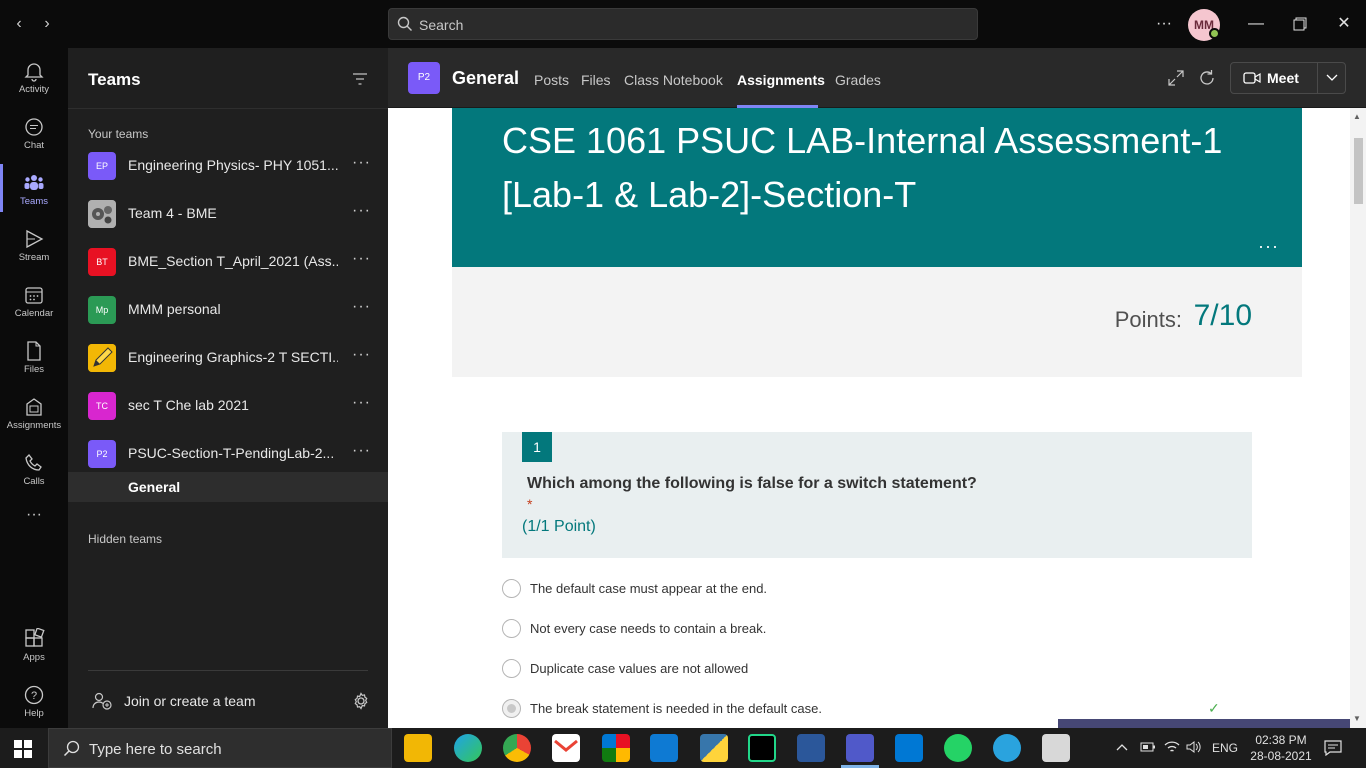  Describe the element at coordinates (125, 539) in the screenshot. I see `hidden-teams-label: Hidden teams` at that location.